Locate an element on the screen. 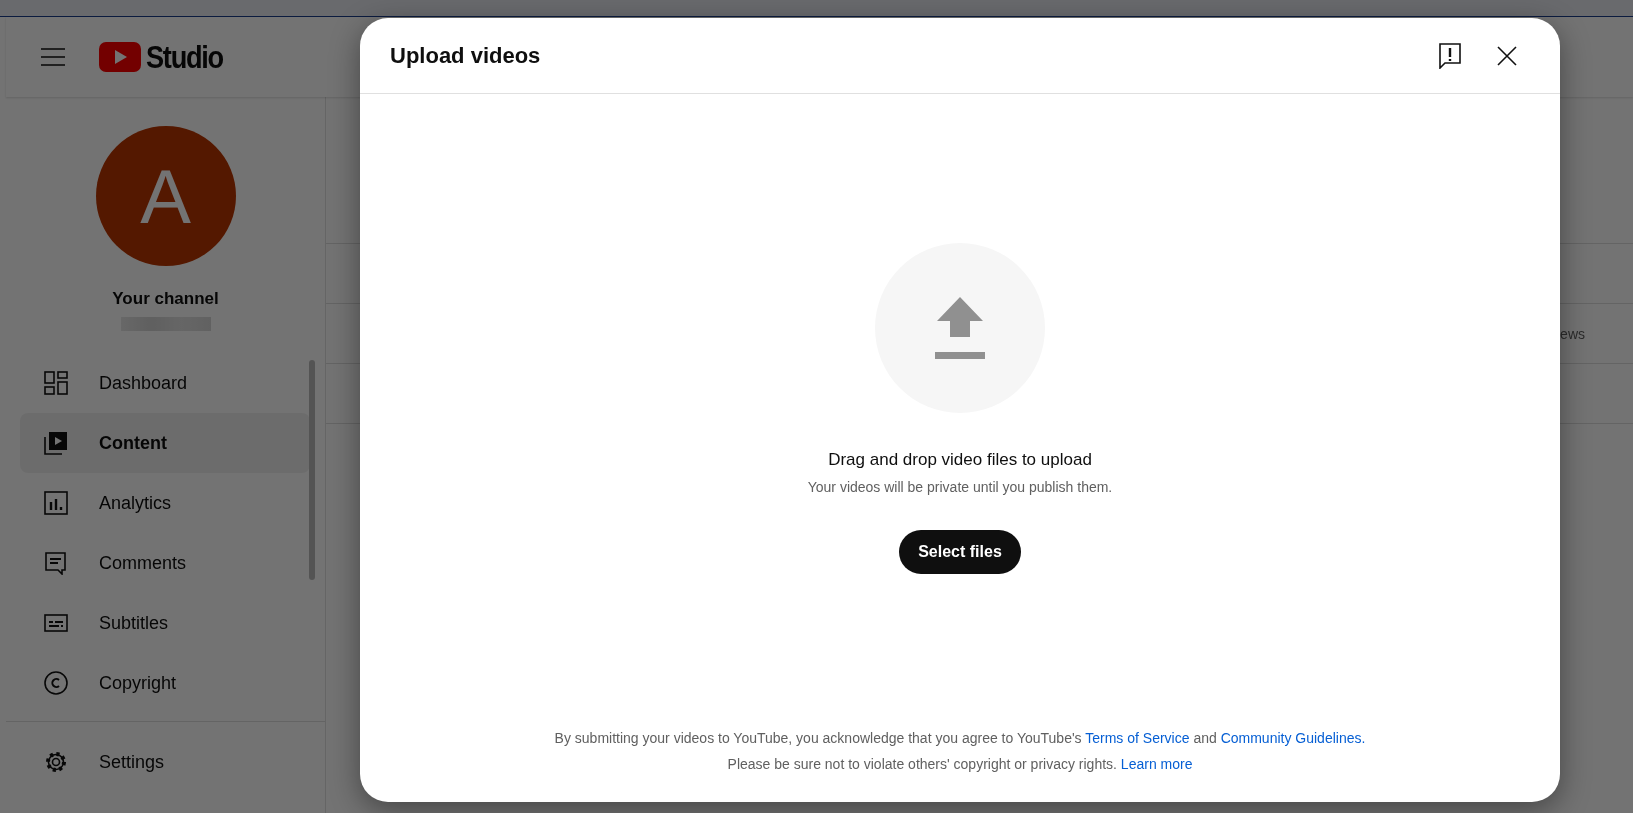 The image size is (1633, 813). privacy-note: Your videos will be private until you publish them. is located at coordinates (960, 487).